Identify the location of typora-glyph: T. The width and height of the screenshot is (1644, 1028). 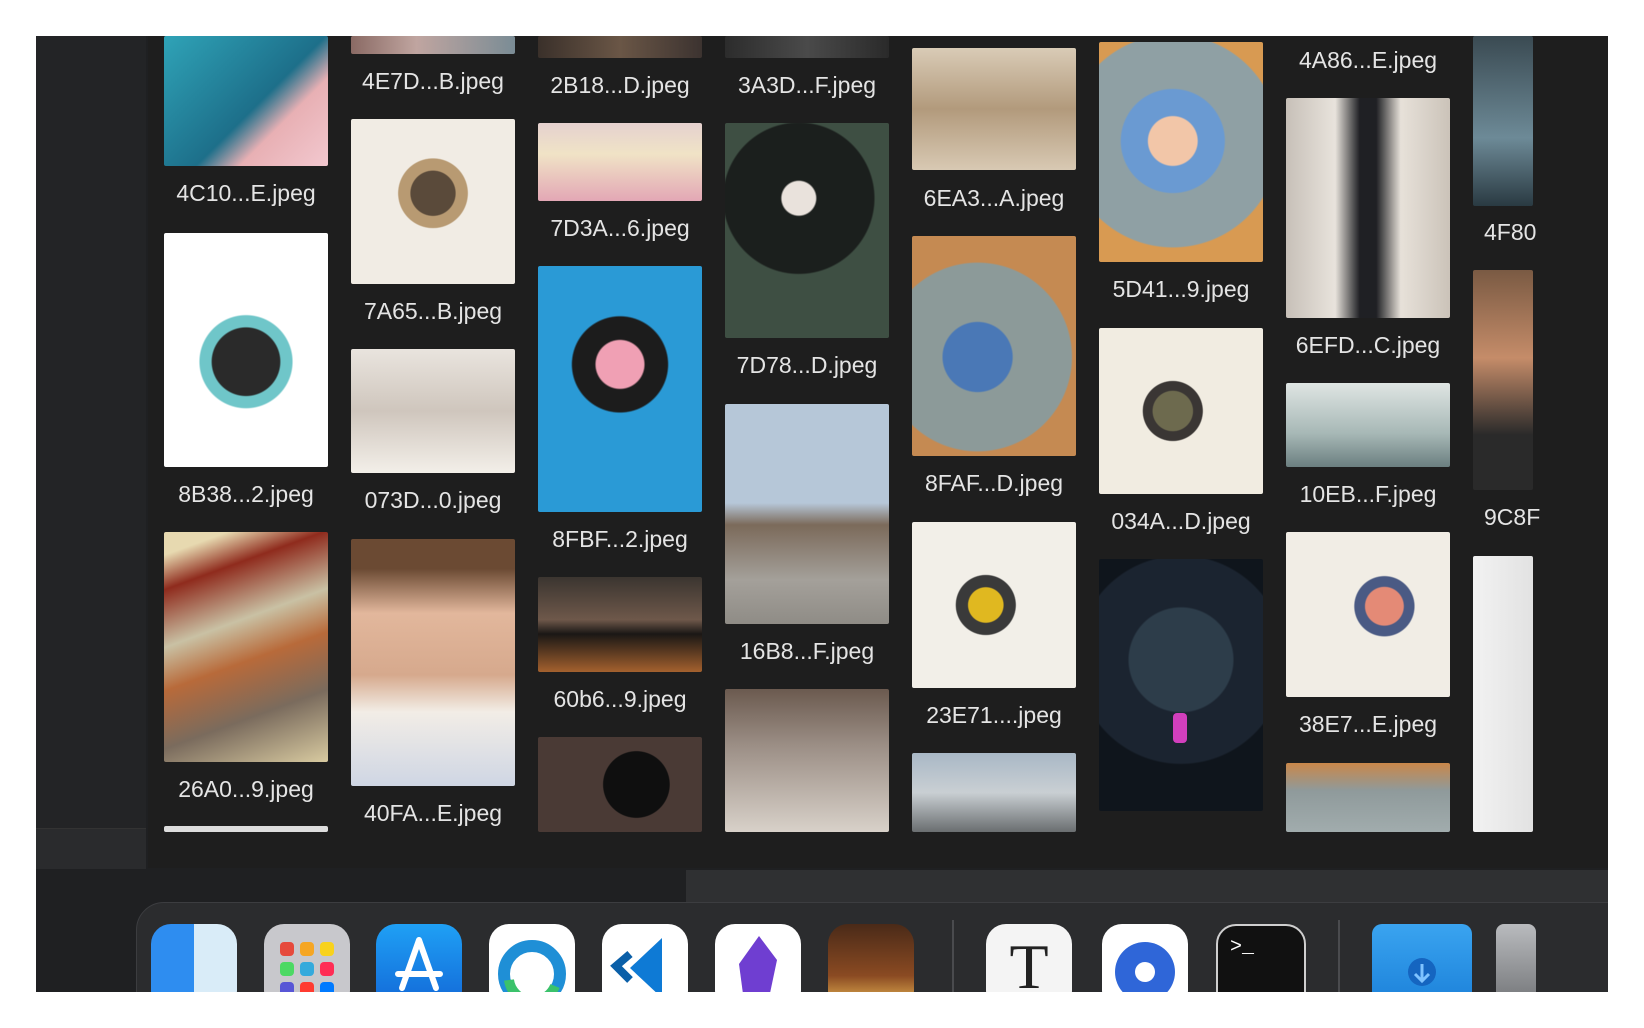
(1029, 961).